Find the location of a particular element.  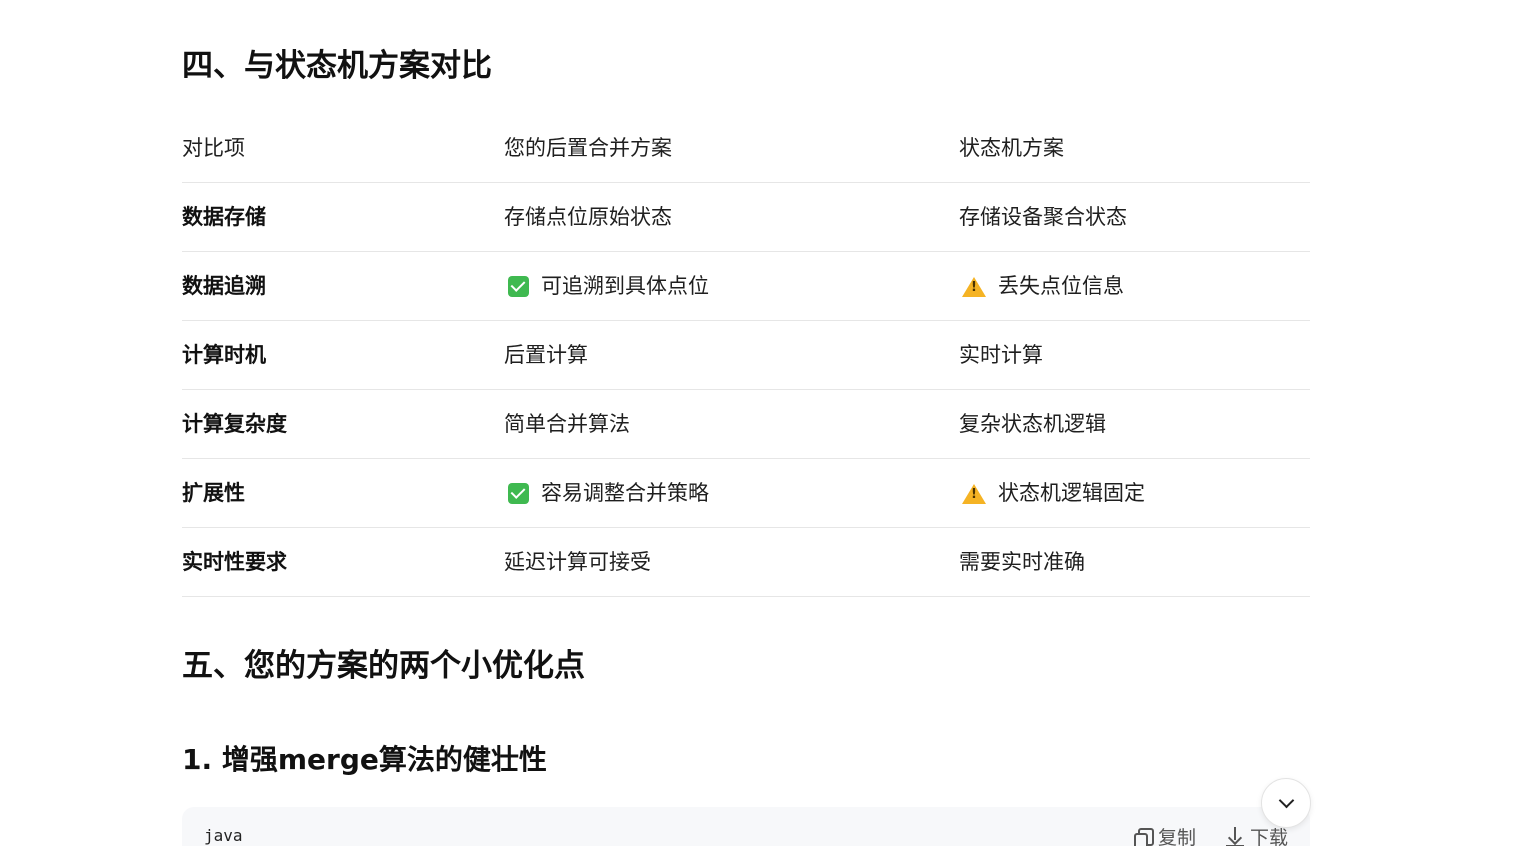

cell-text: 后置计算 is located at coordinates (546, 355).